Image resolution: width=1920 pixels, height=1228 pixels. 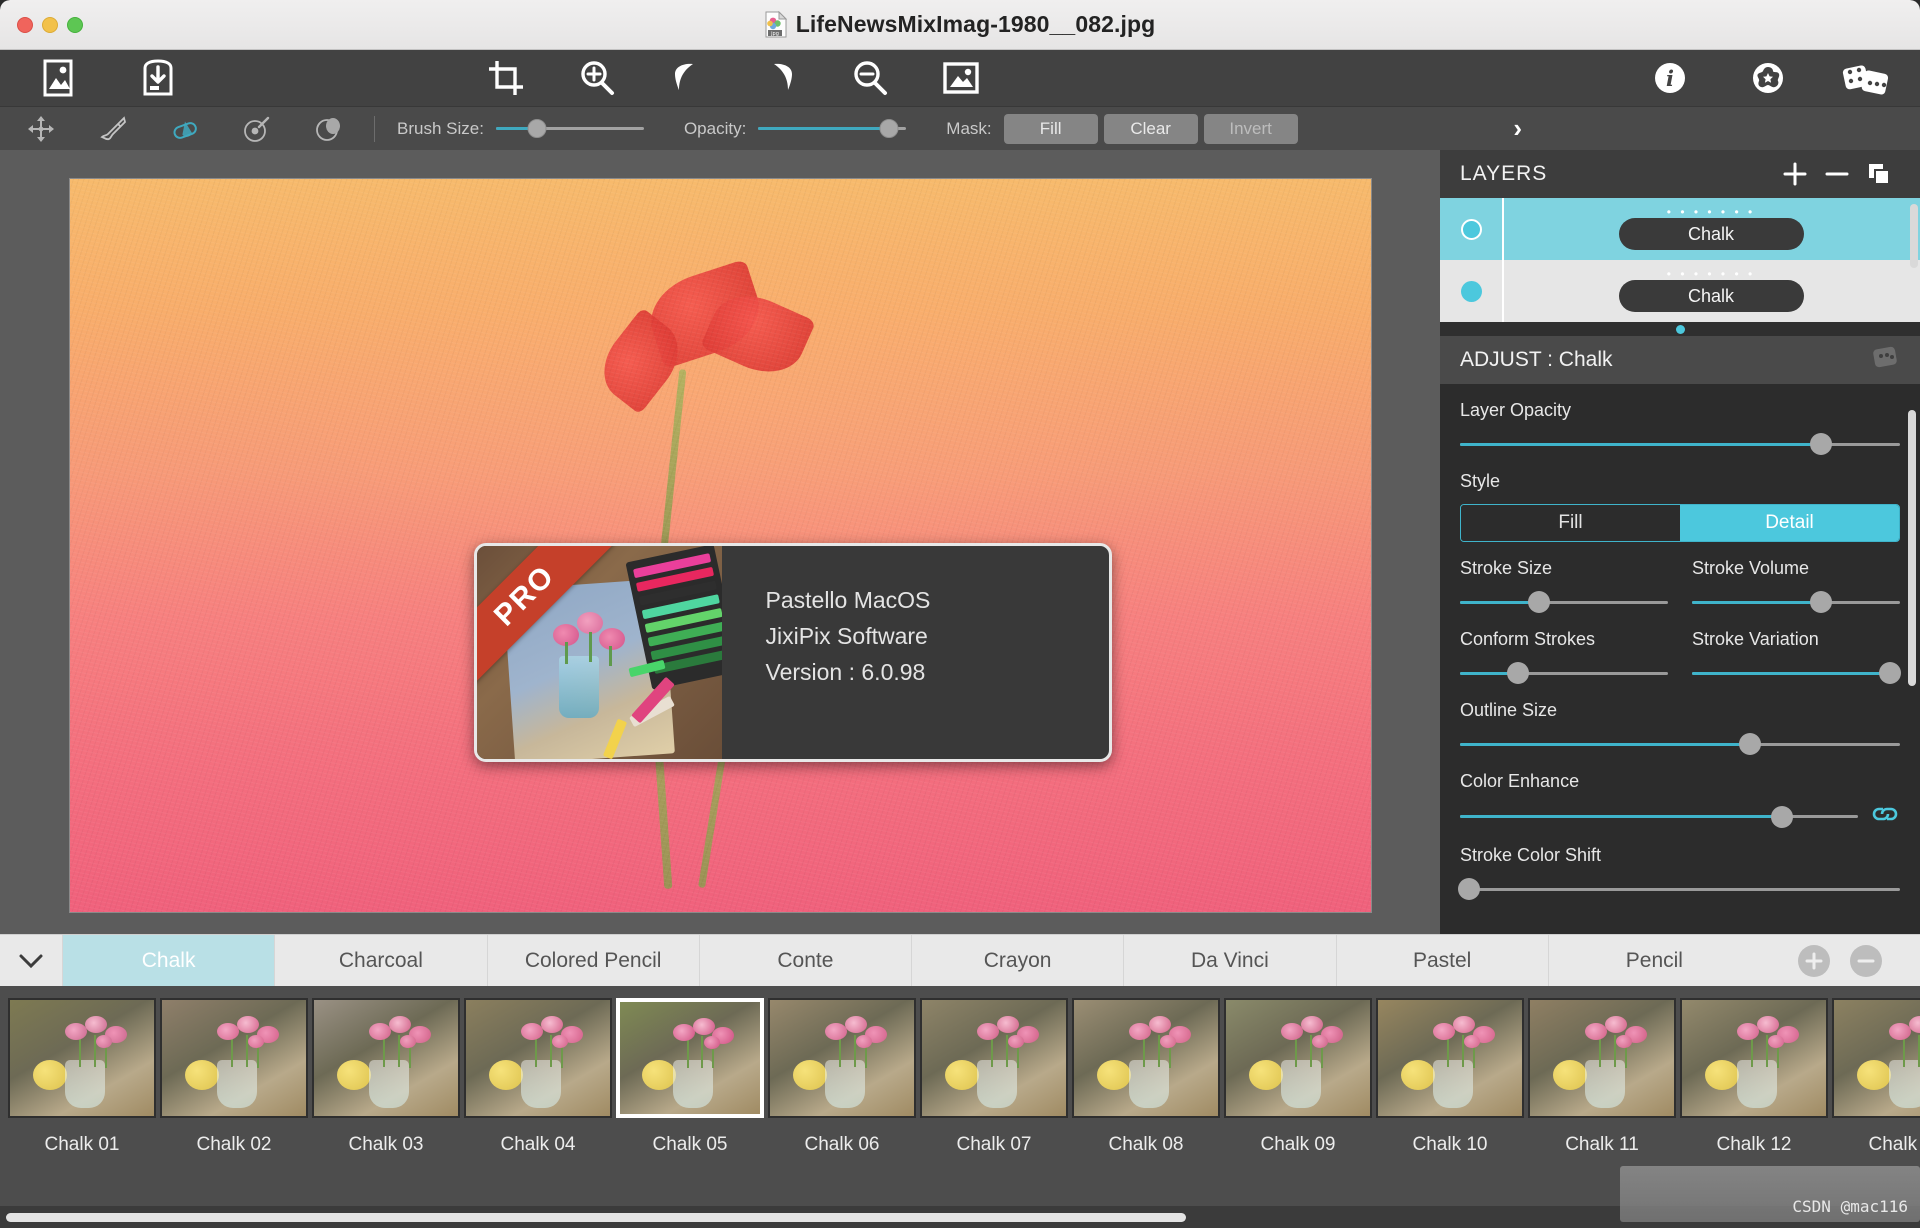 What do you see at coordinates (1820, 444) in the screenshot?
I see `layer-opacity-knob` at bounding box center [1820, 444].